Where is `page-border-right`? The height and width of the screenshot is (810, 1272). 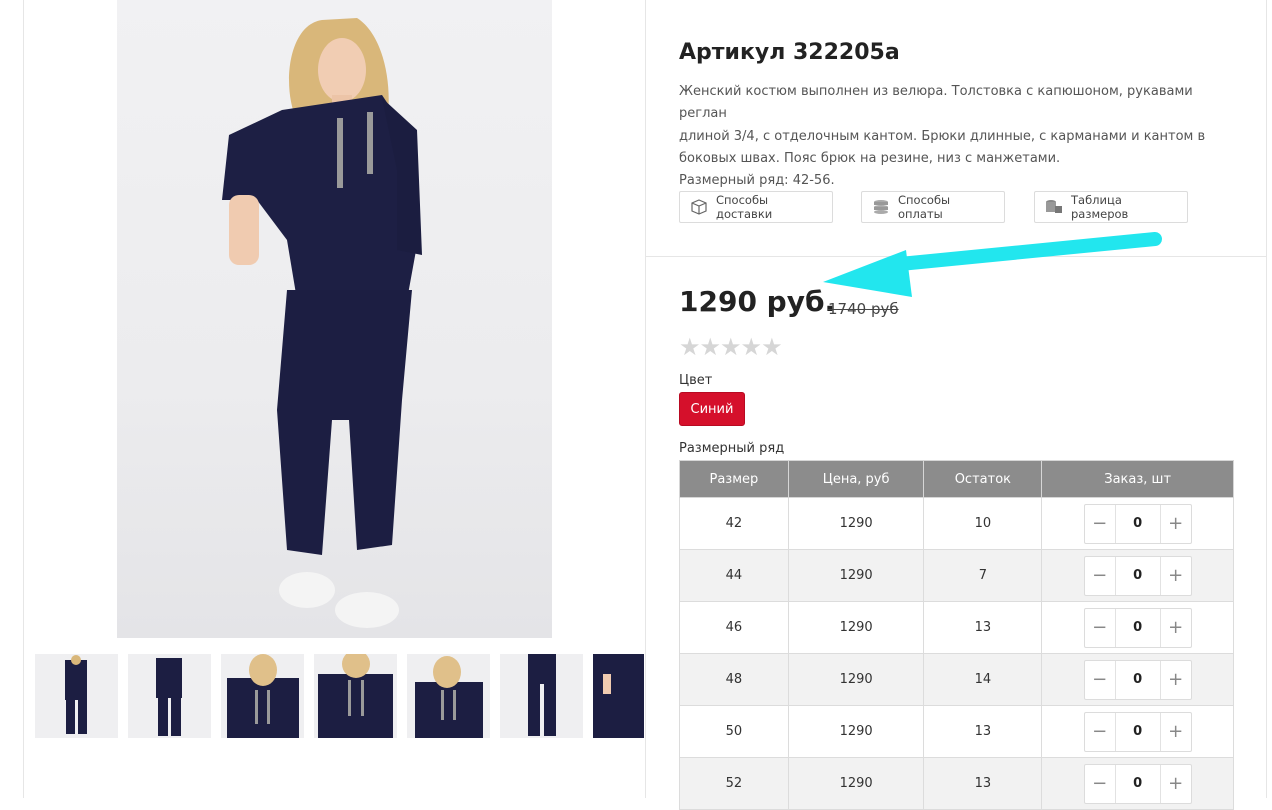 page-border-right is located at coordinates (1266, 399).